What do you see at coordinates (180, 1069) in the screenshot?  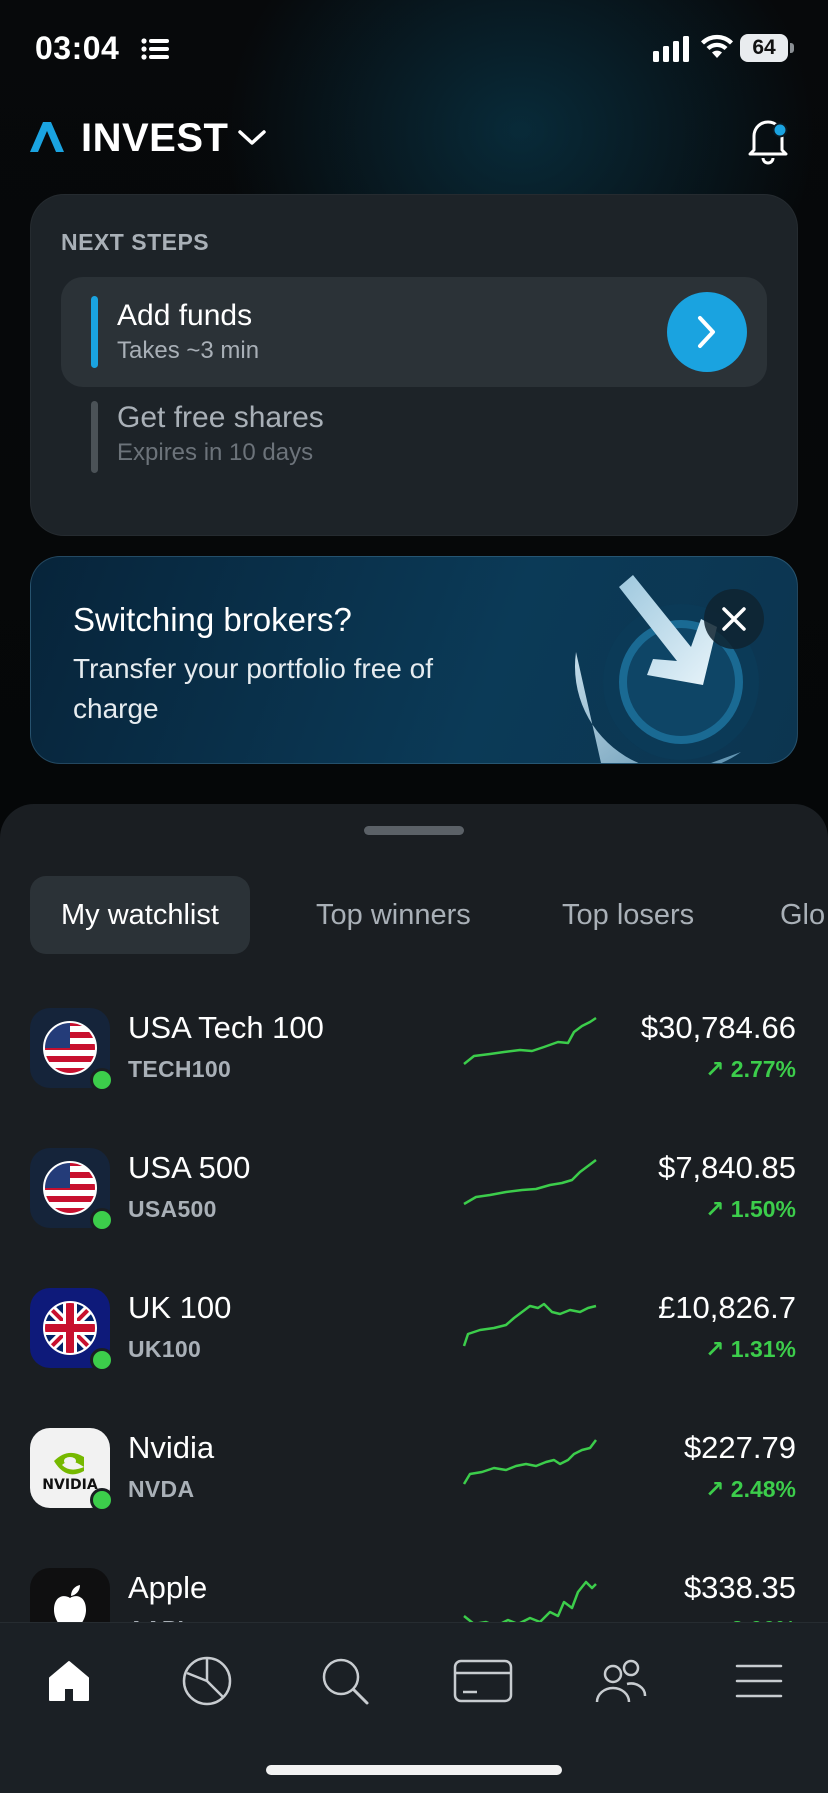 I see `asset-ticker: TECH100` at bounding box center [180, 1069].